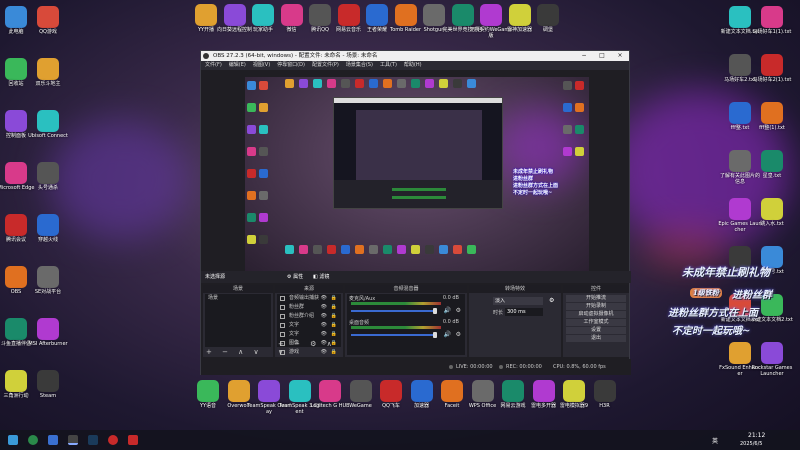 This screenshot has width=800, height=450. What do you see at coordinates (48, 20) in the screenshot?
I see `left-desktop-icon-1: QQ游戏` at bounding box center [48, 20].